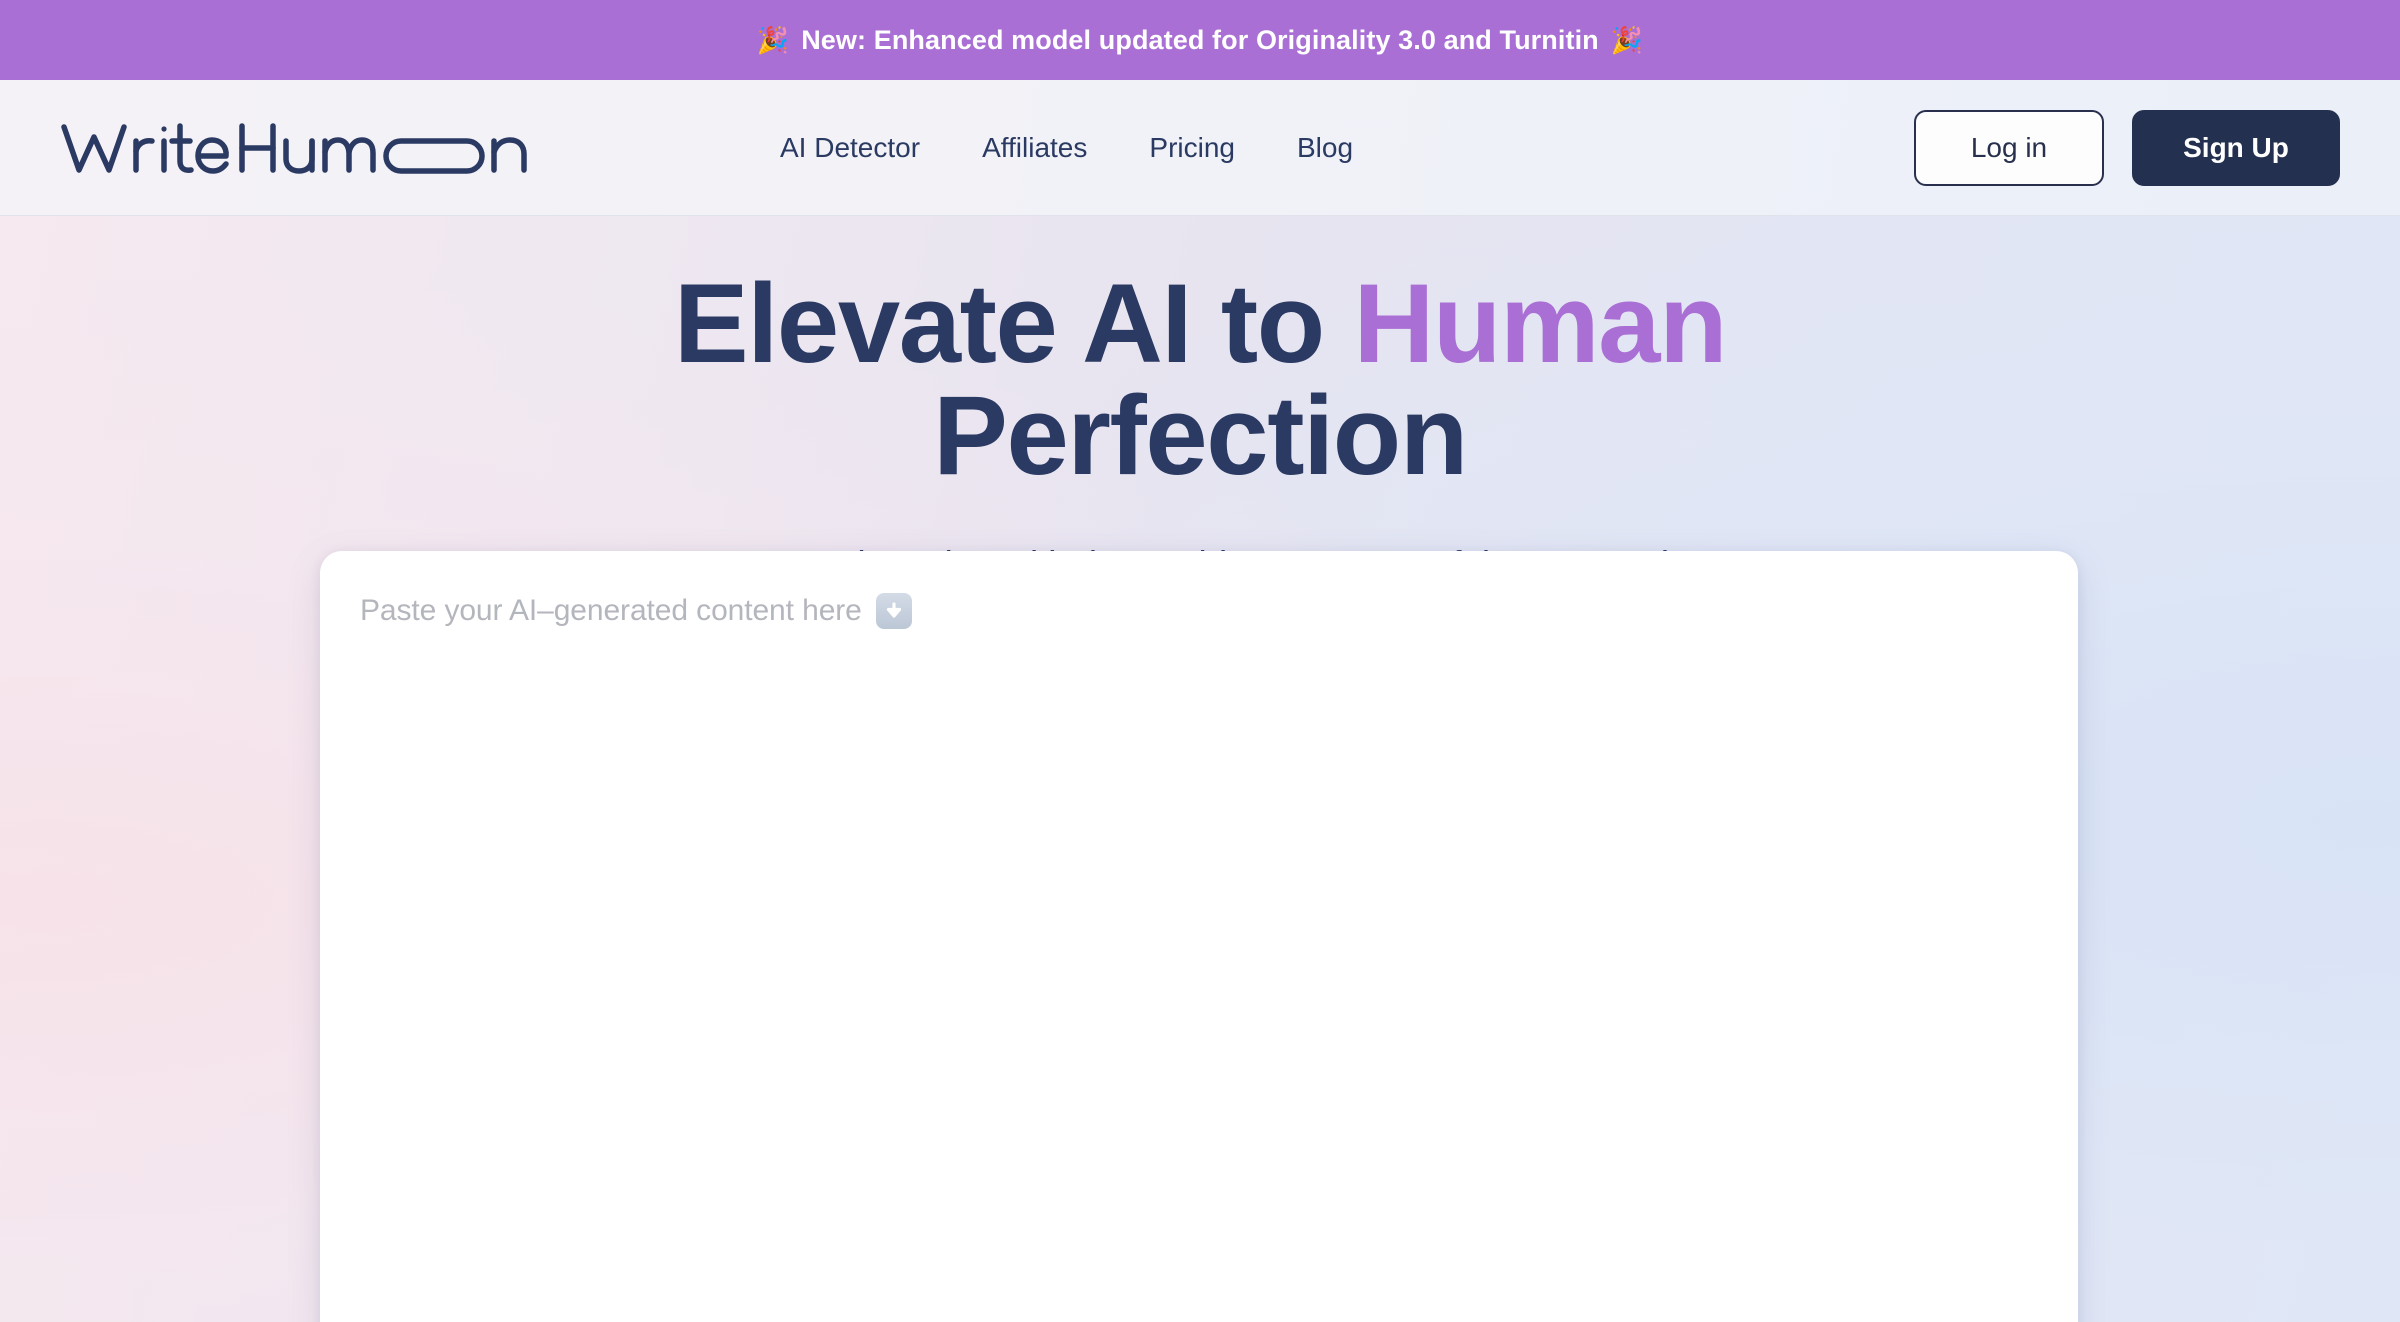 The height and width of the screenshot is (1322, 2400). What do you see at coordinates (2127, 147) in the screenshot?
I see `auth-button-group: Log in Sign Up` at bounding box center [2127, 147].